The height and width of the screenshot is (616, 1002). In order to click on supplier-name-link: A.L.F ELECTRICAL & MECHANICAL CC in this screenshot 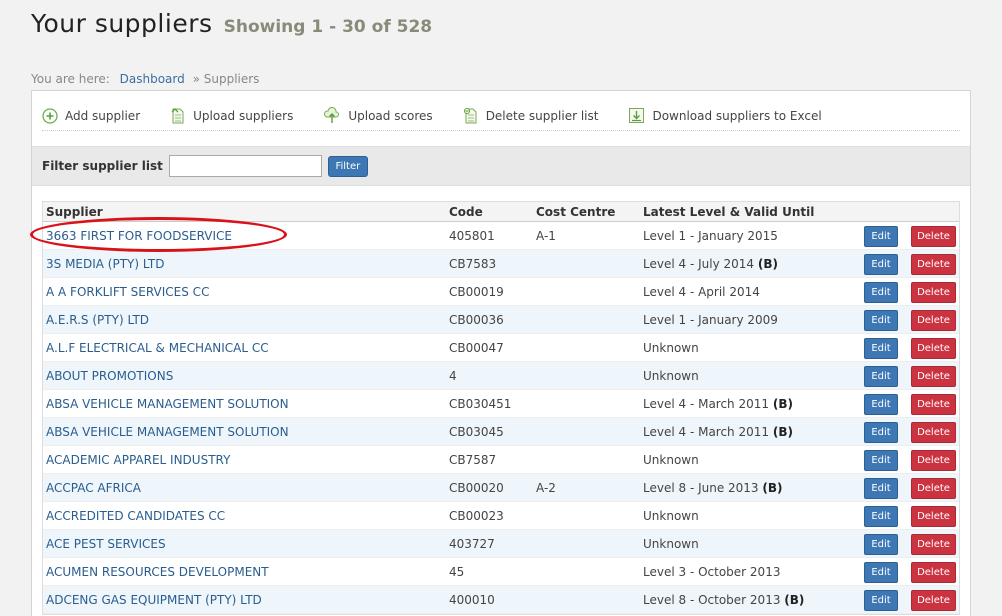, I will do `click(157, 348)`.